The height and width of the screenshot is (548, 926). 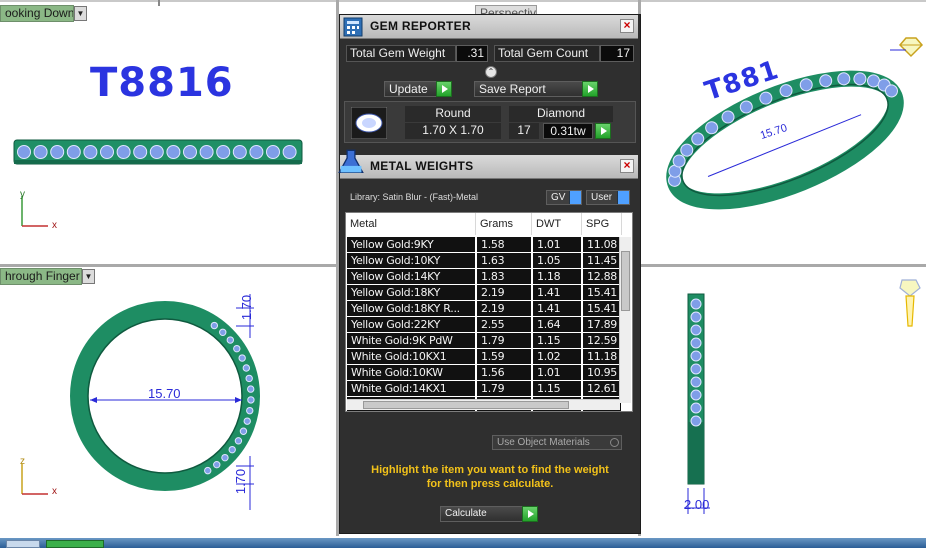 I want to click on spg-cell: 11.08, so click(x=602, y=244).